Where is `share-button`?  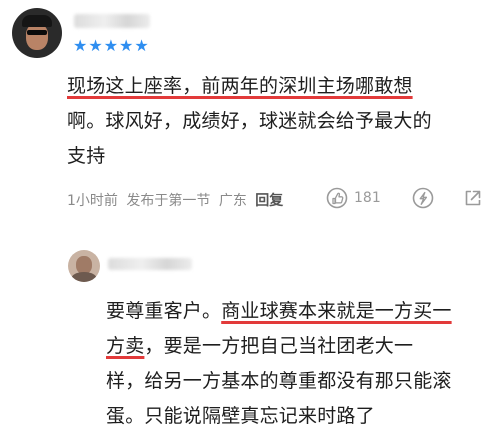
share-button is located at coordinates (473, 198).